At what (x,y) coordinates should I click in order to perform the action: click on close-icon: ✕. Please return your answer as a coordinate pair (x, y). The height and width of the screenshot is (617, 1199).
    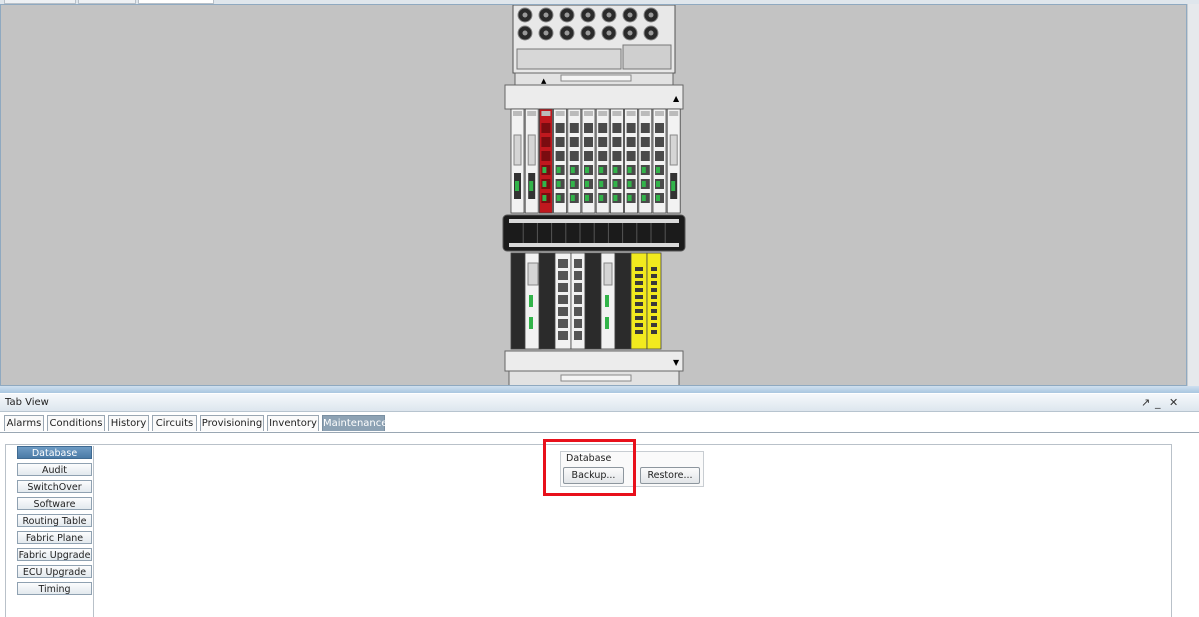
    Looking at the image, I should click on (1173, 403).